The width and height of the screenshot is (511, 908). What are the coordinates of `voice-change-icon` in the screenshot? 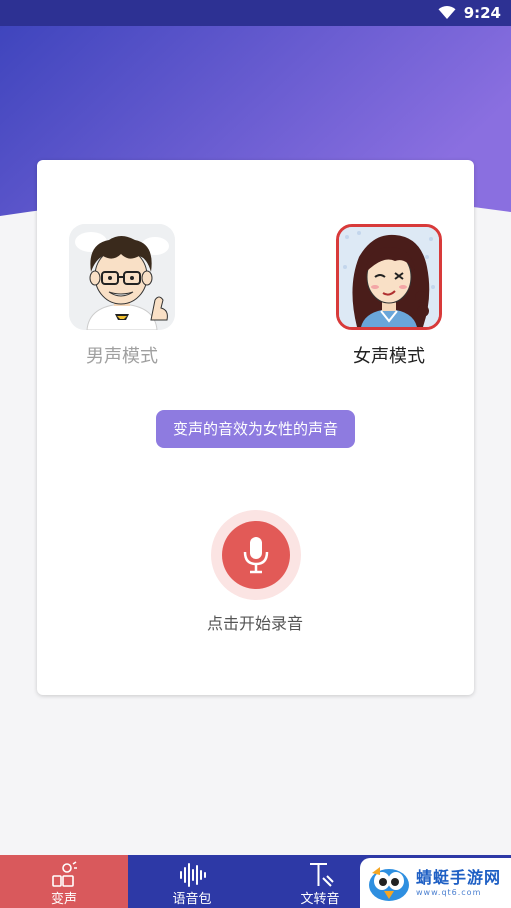 It's located at (64, 874).